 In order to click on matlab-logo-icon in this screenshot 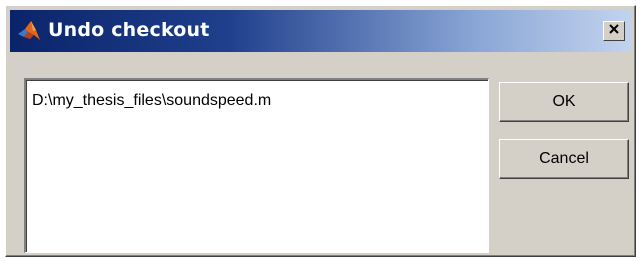, I will do `click(29, 31)`.